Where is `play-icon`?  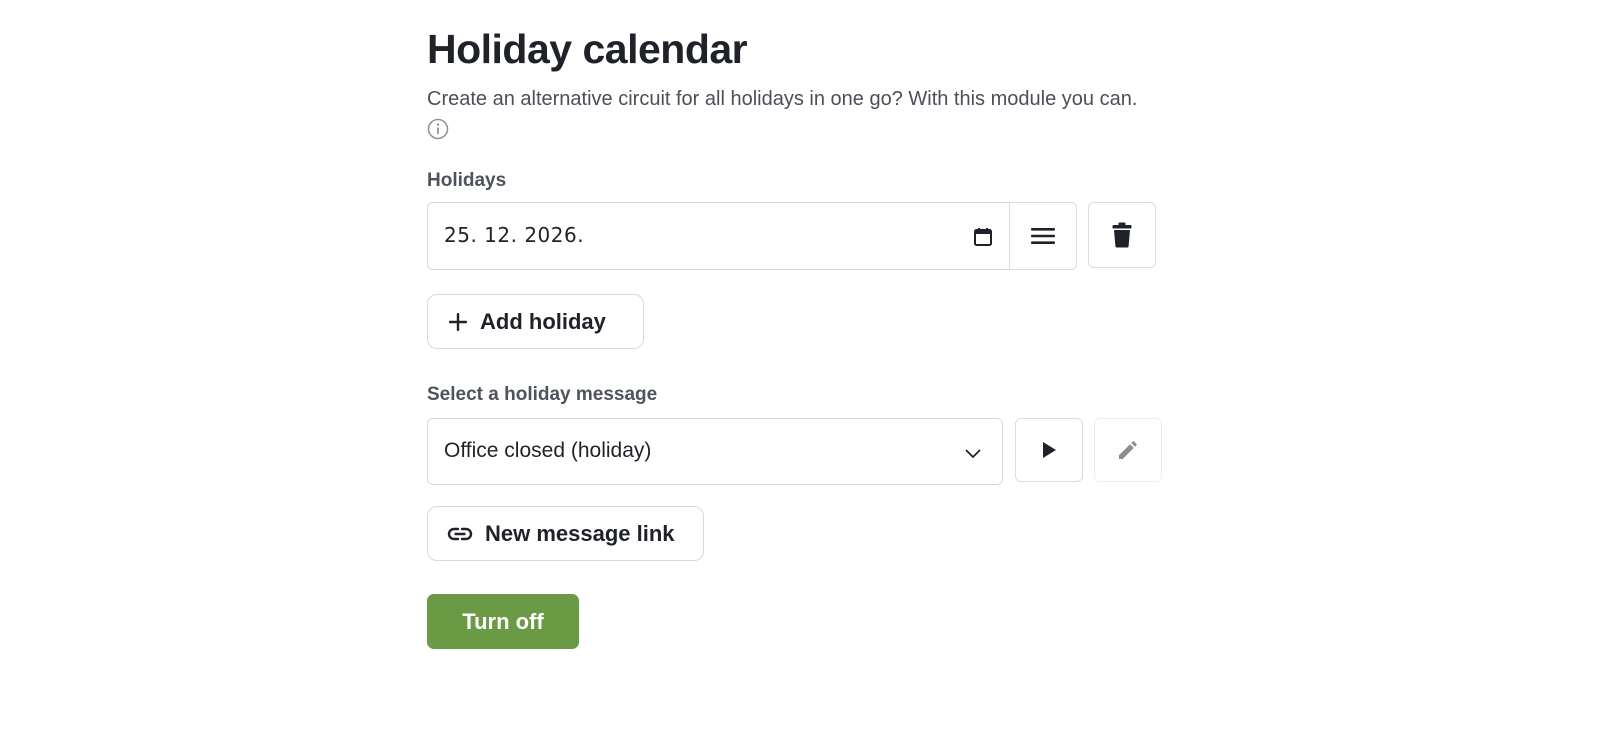 play-icon is located at coordinates (1049, 450).